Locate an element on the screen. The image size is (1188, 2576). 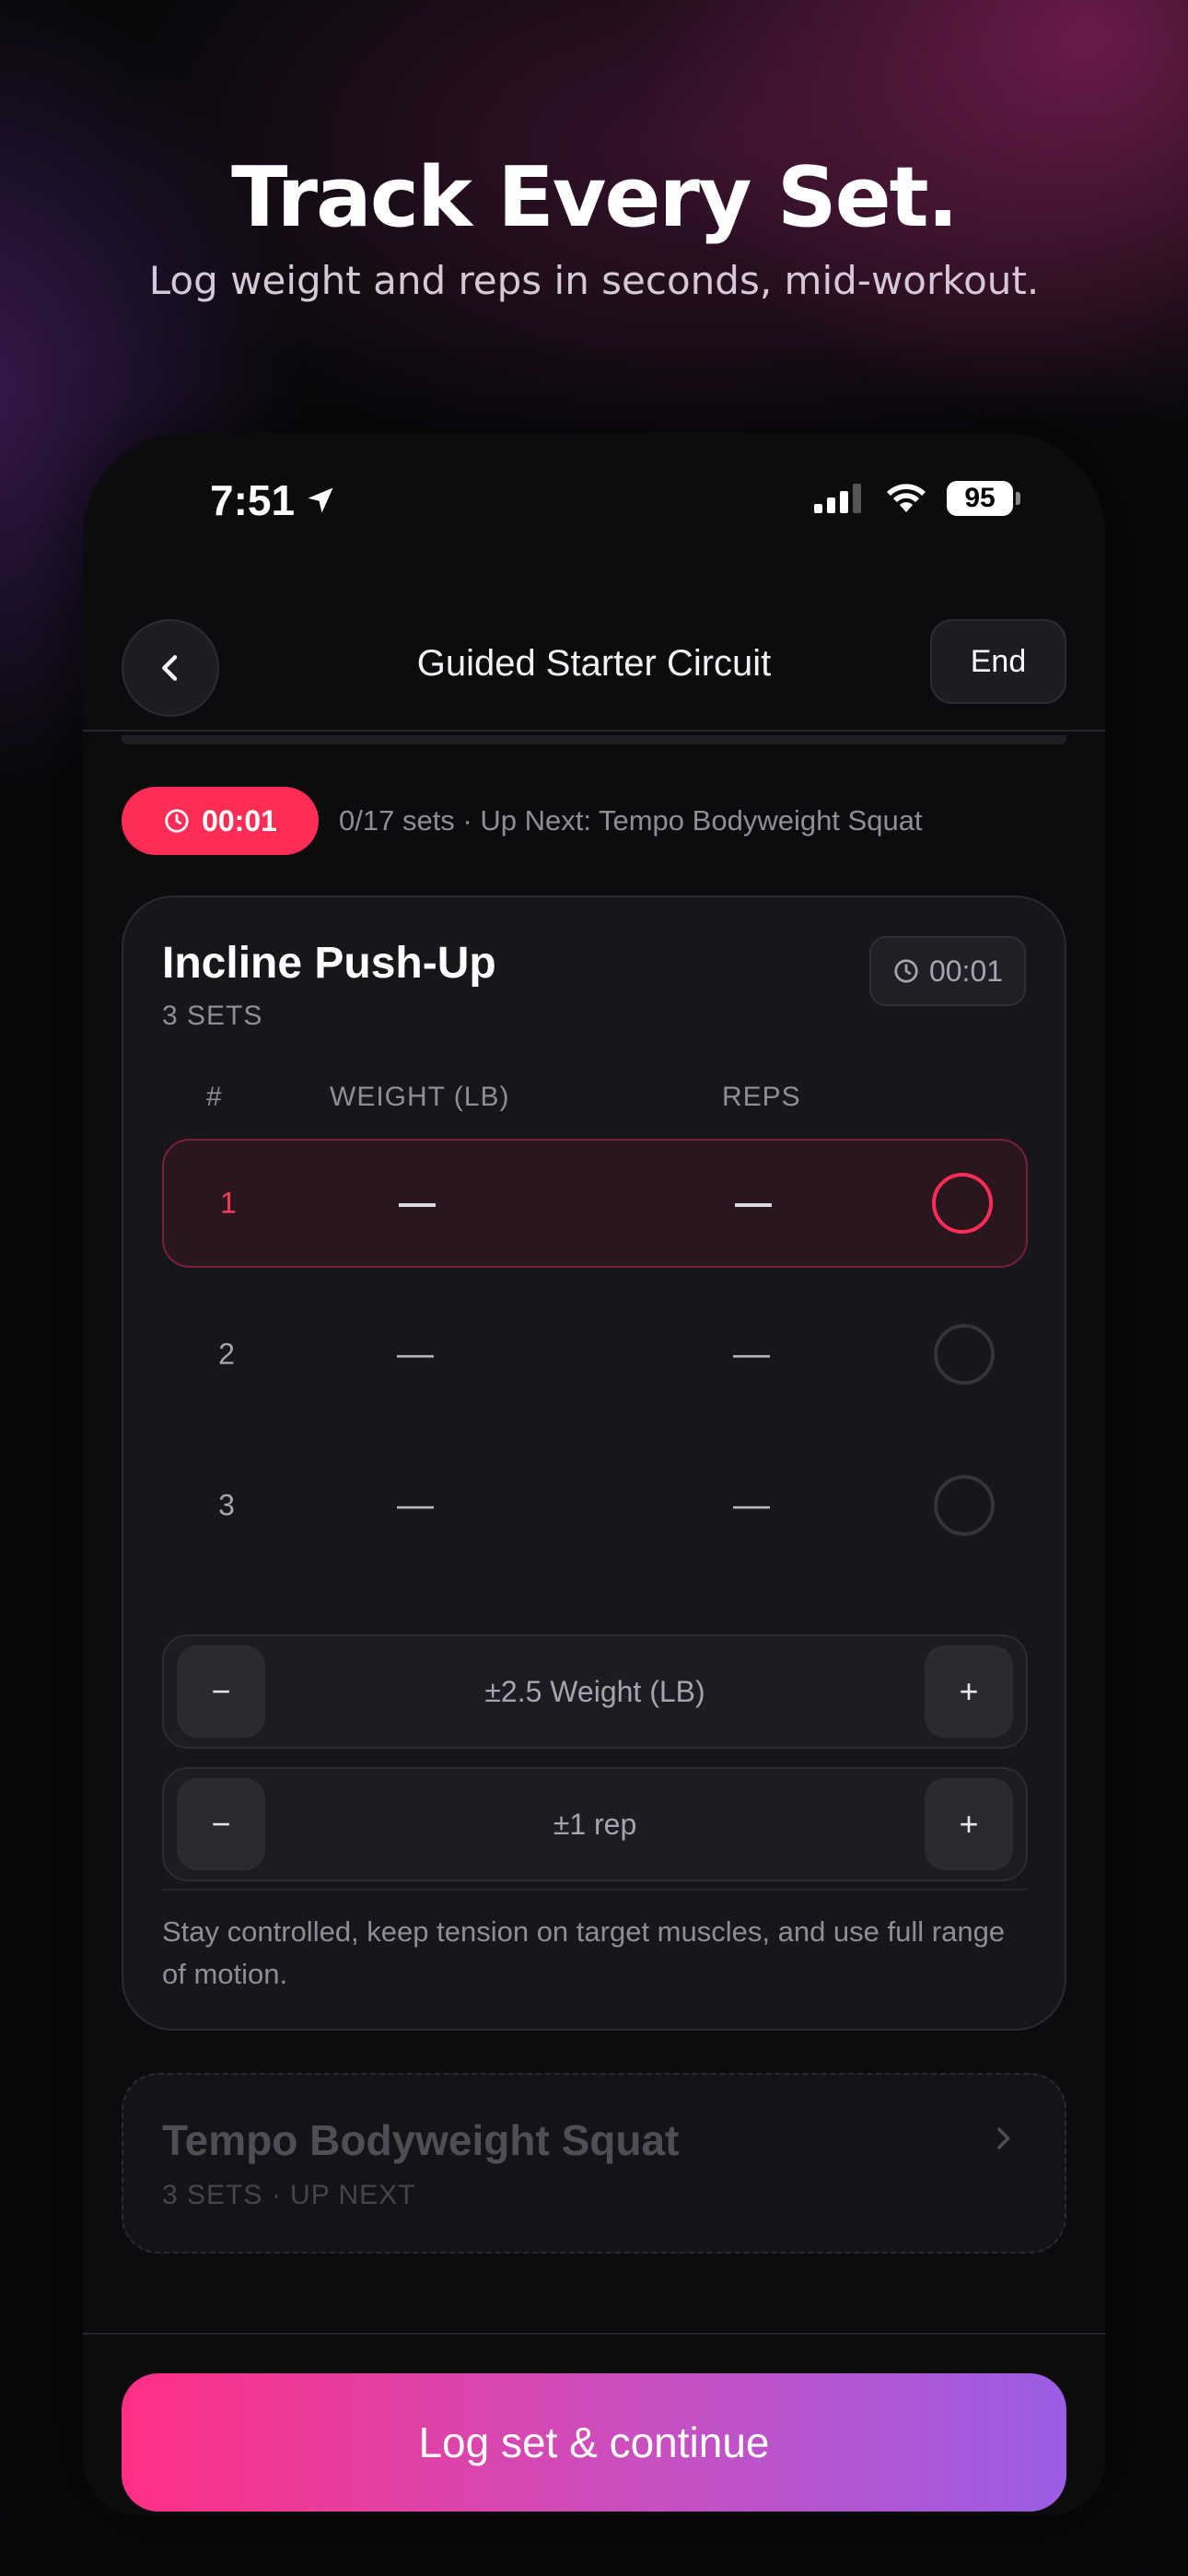
set-row: 3 — — is located at coordinates (595, 1505).